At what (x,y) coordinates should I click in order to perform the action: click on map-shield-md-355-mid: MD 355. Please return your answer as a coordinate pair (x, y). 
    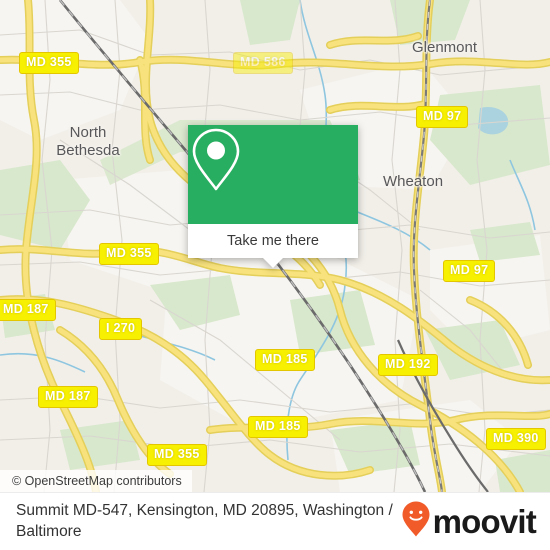
    Looking at the image, I should click on (129, 254).